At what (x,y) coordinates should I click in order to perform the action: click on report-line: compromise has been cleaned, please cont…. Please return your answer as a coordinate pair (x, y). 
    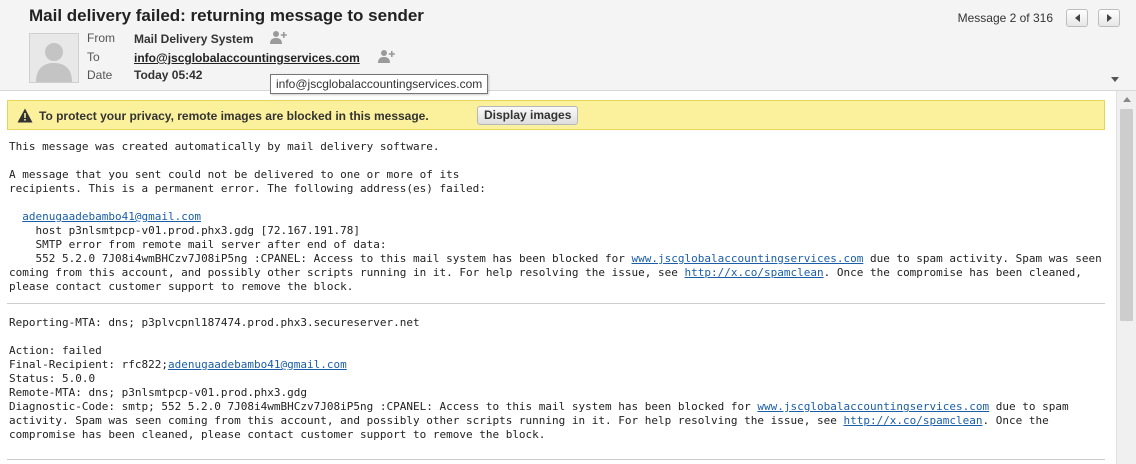
    Looking at the image, I should click on (277, 434).